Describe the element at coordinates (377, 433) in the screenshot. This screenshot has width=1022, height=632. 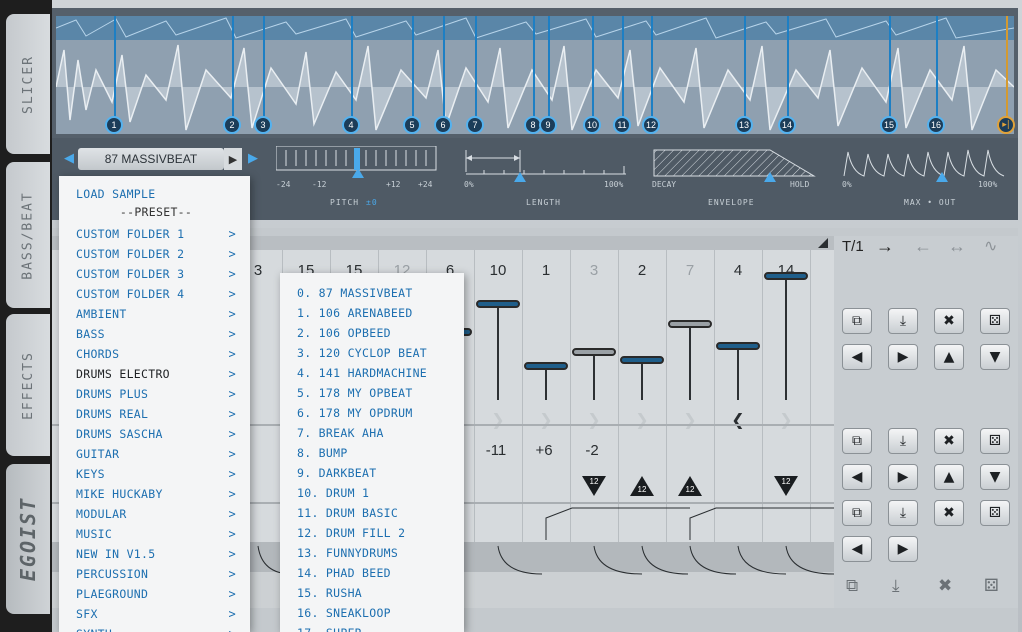
I see `submenu-preset-item: 7. BREAK AHA` at that location.